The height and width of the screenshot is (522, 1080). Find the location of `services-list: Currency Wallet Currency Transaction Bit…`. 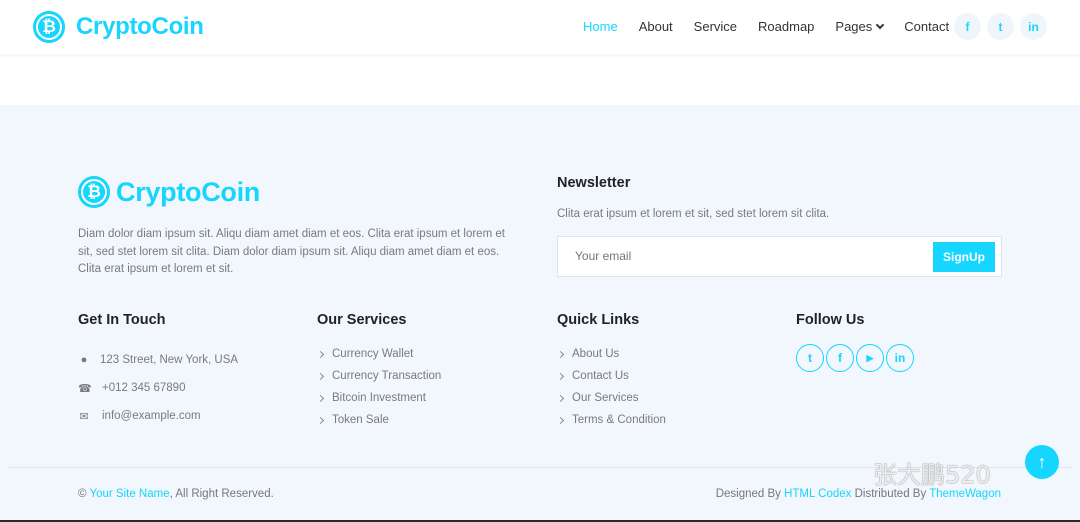

services-list: Currency Wallet Currency Transaction Bit… is located at coordinates (379, 387).